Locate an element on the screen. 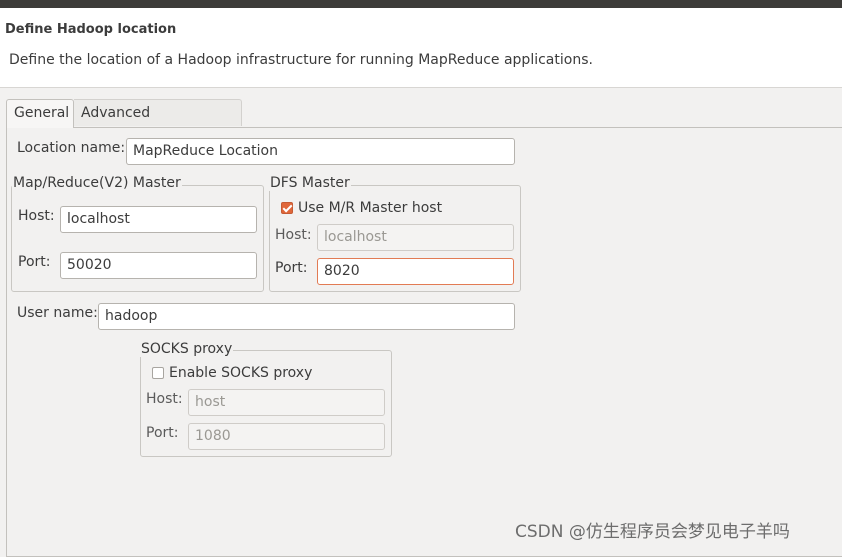 This screenshot has width=842, height=557. location-name-field: MapReduce Location is located at coordinates (320, 151).